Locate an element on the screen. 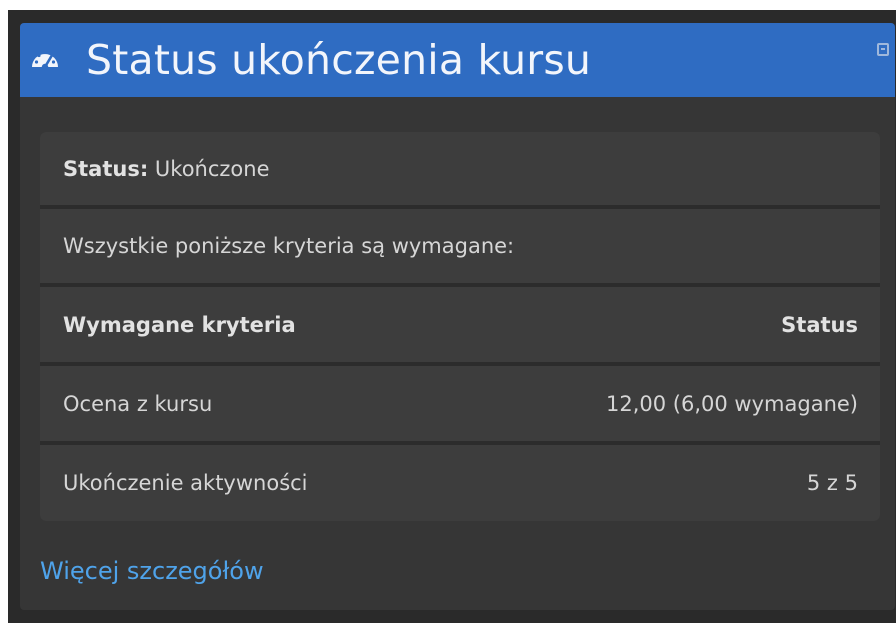  criteria-column-header: Wymagane kryteria is located at coordinates (179, 324).